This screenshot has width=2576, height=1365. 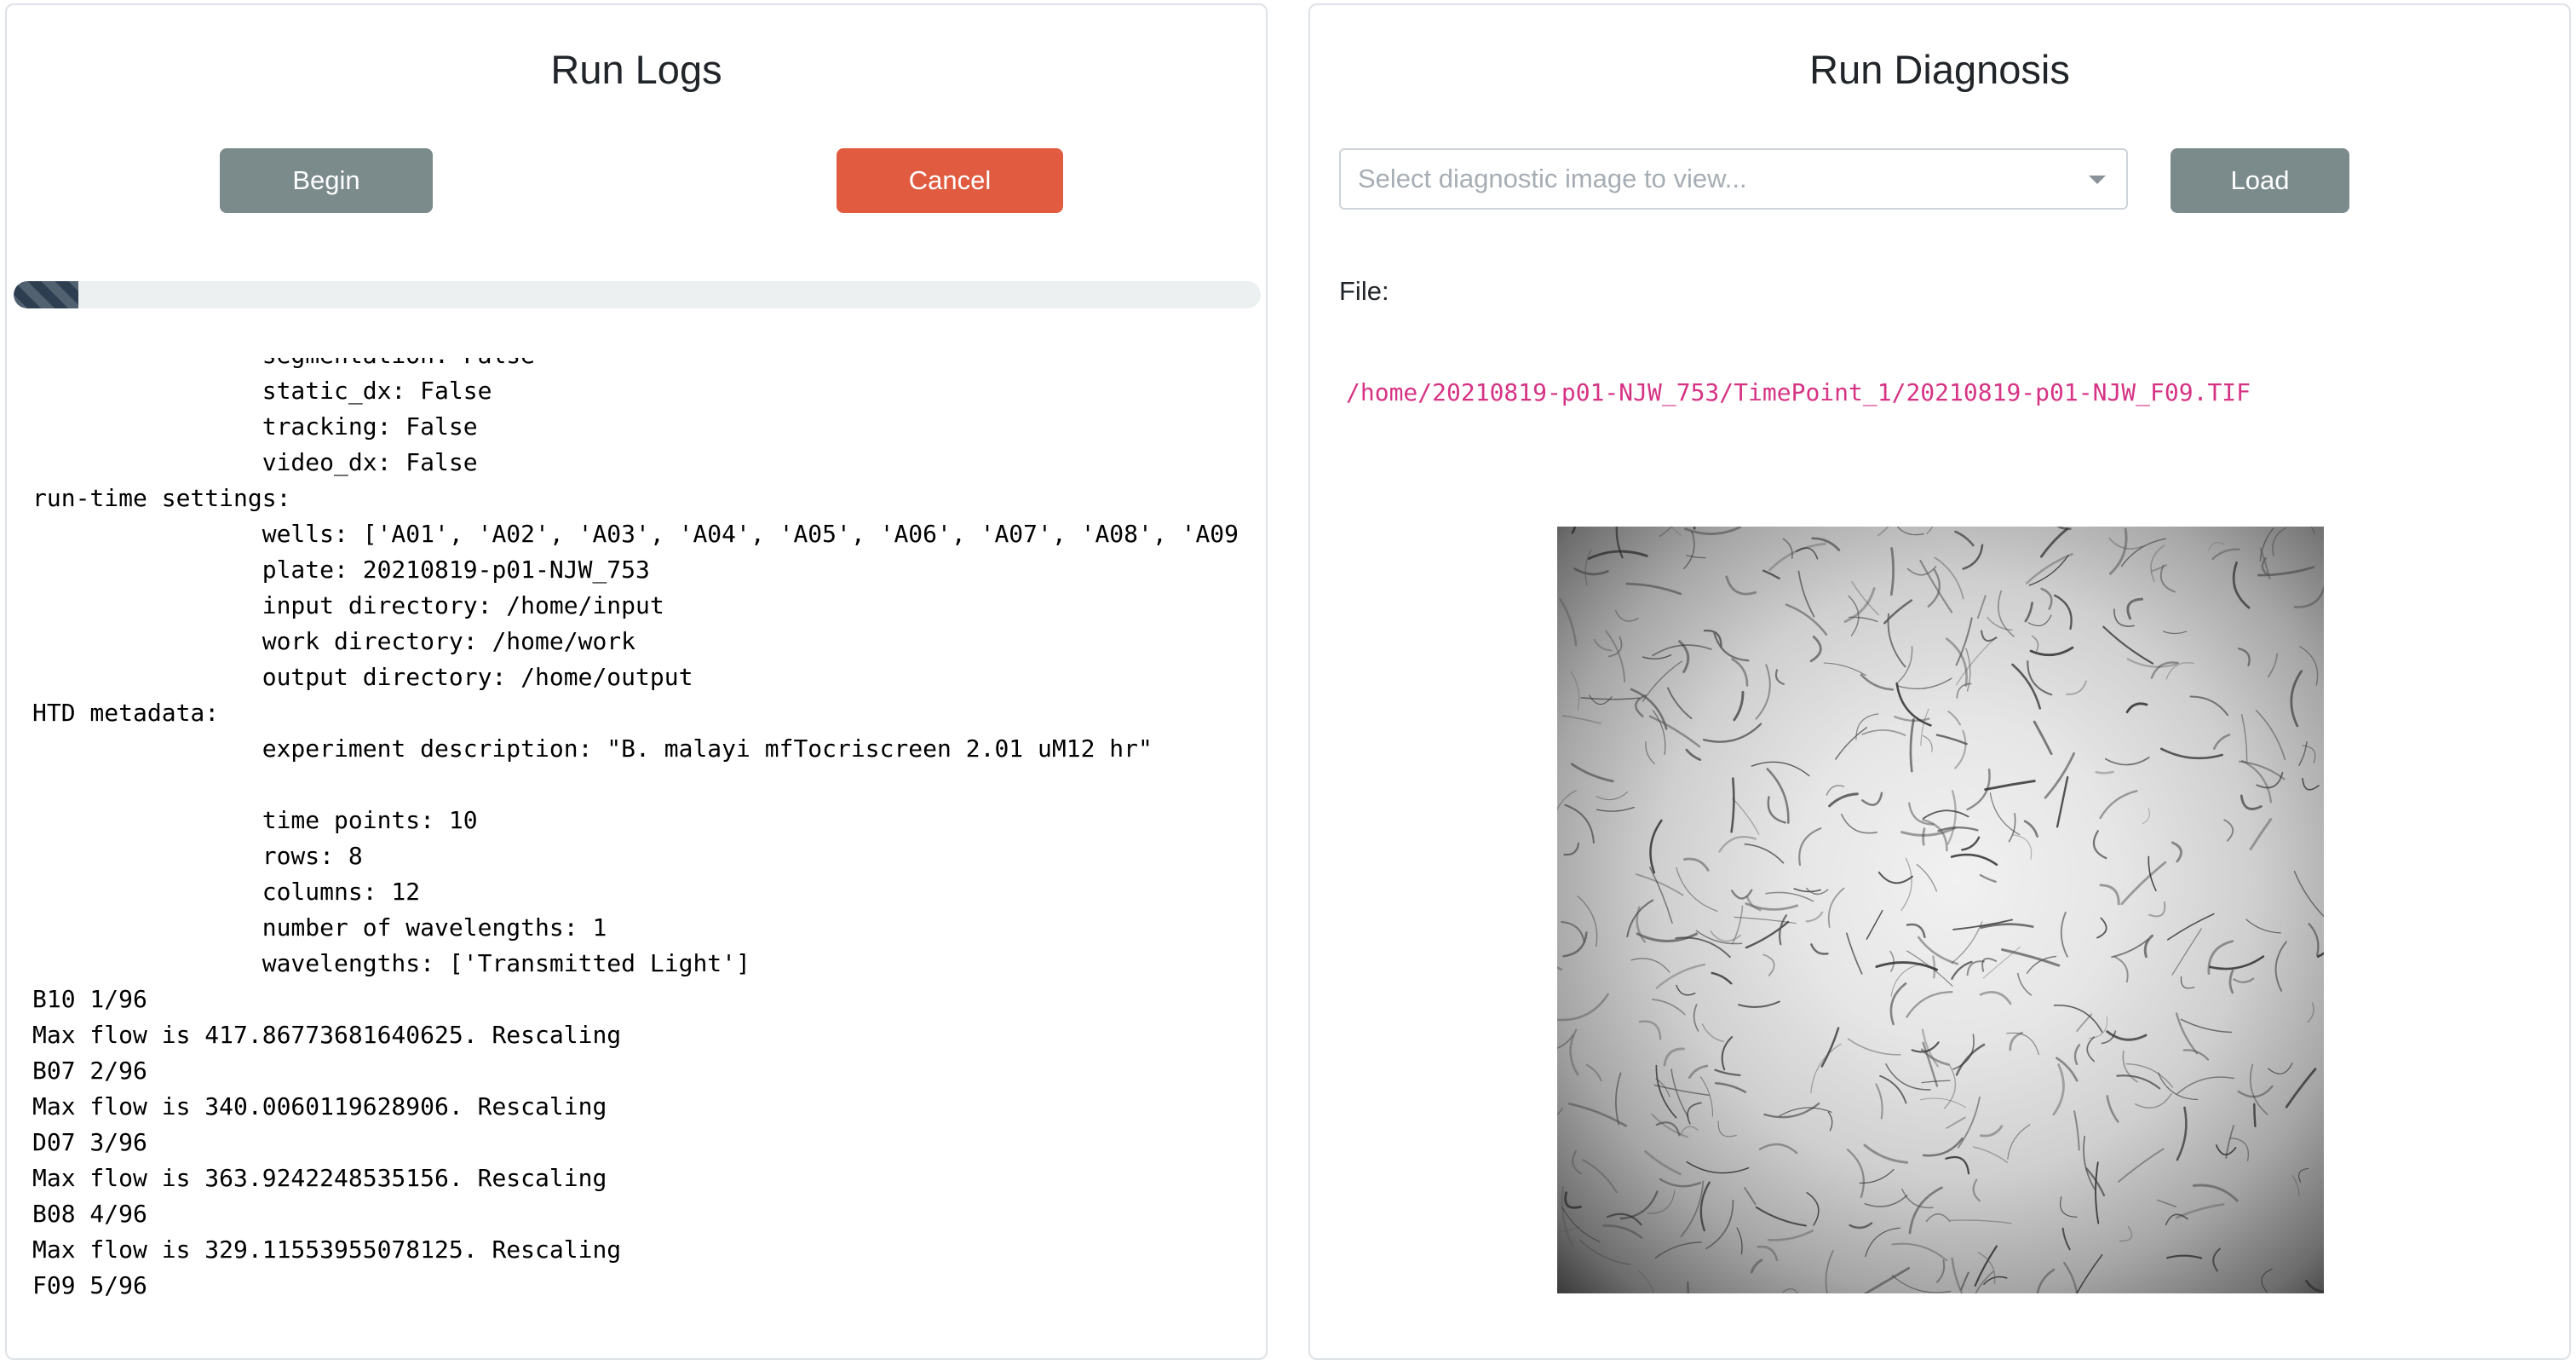 I want to click on begin-analysis-button: Begin analysis, so click(x=326, y=204).